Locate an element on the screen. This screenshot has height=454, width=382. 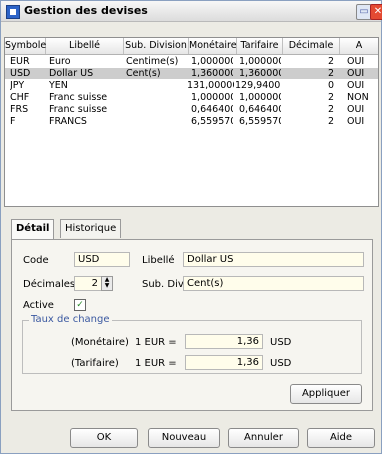
table-row: F FRANCS 6,559570 6,559570 2 OUI is located at coordinates (191, 121).